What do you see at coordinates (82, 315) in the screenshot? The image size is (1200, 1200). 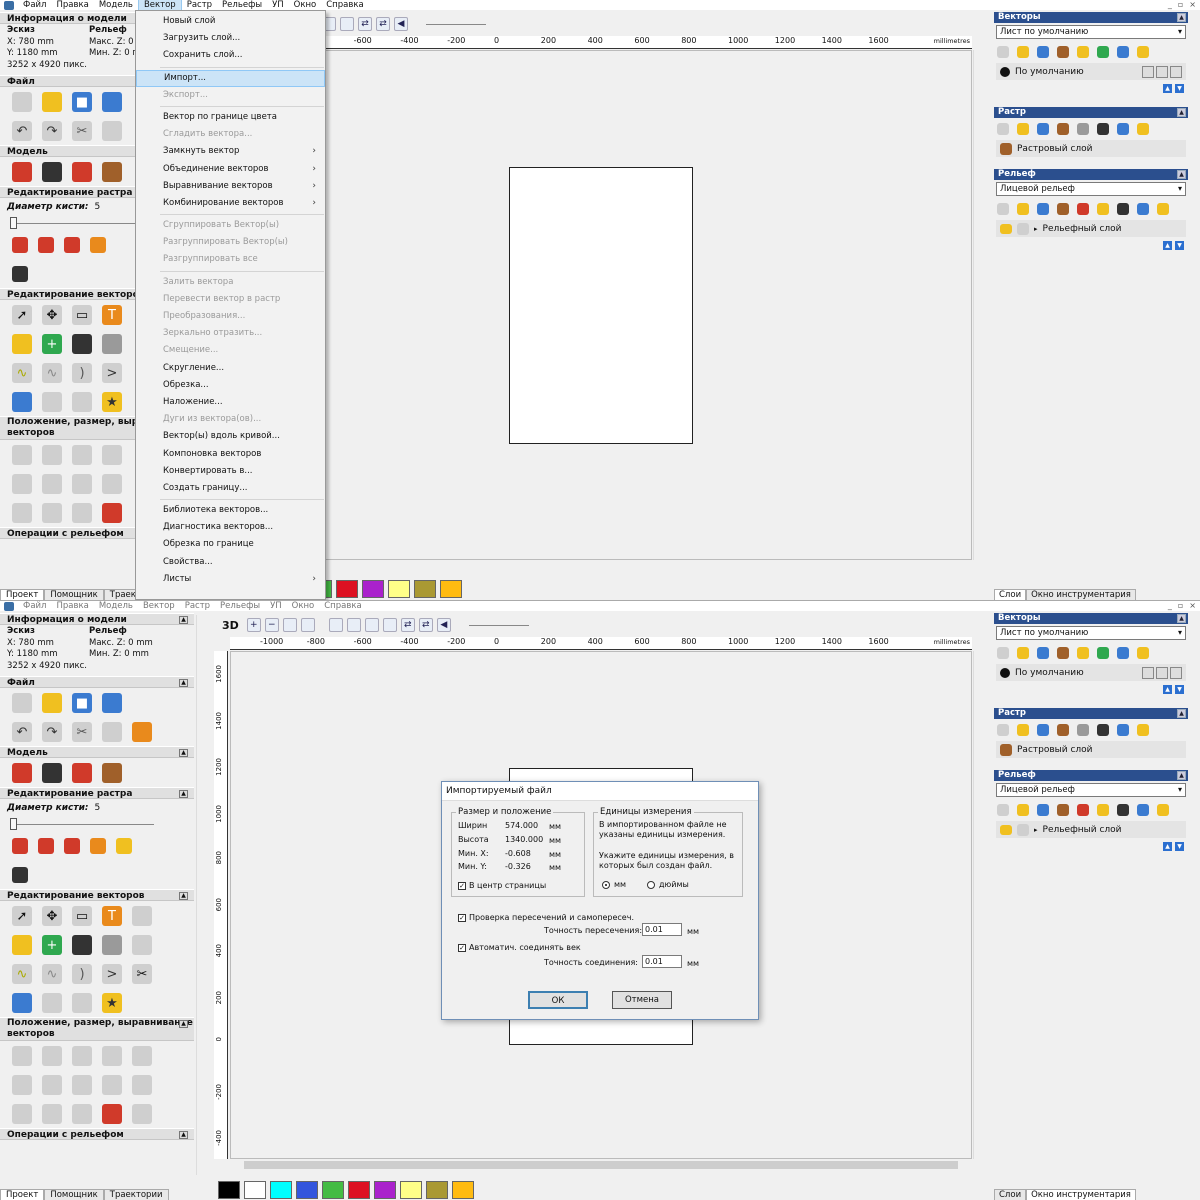 I see `rectangle-icon: ▭` at bounding box center [82, 315].